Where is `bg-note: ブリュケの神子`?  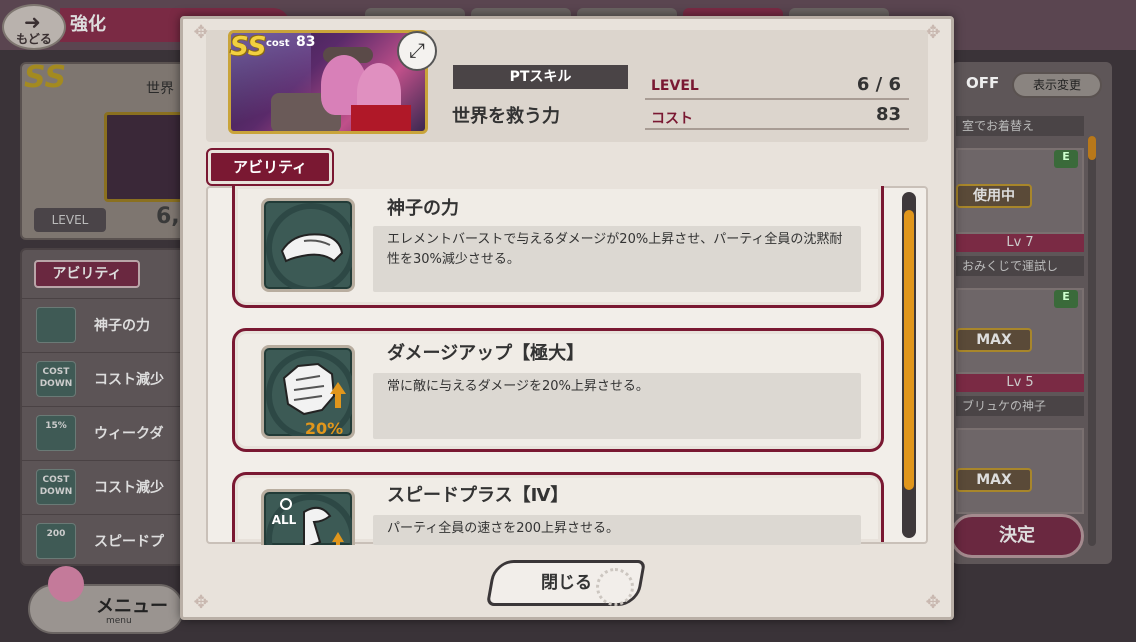 bg-note: ブリュケの神子 is located at coordinates (1020, 406).